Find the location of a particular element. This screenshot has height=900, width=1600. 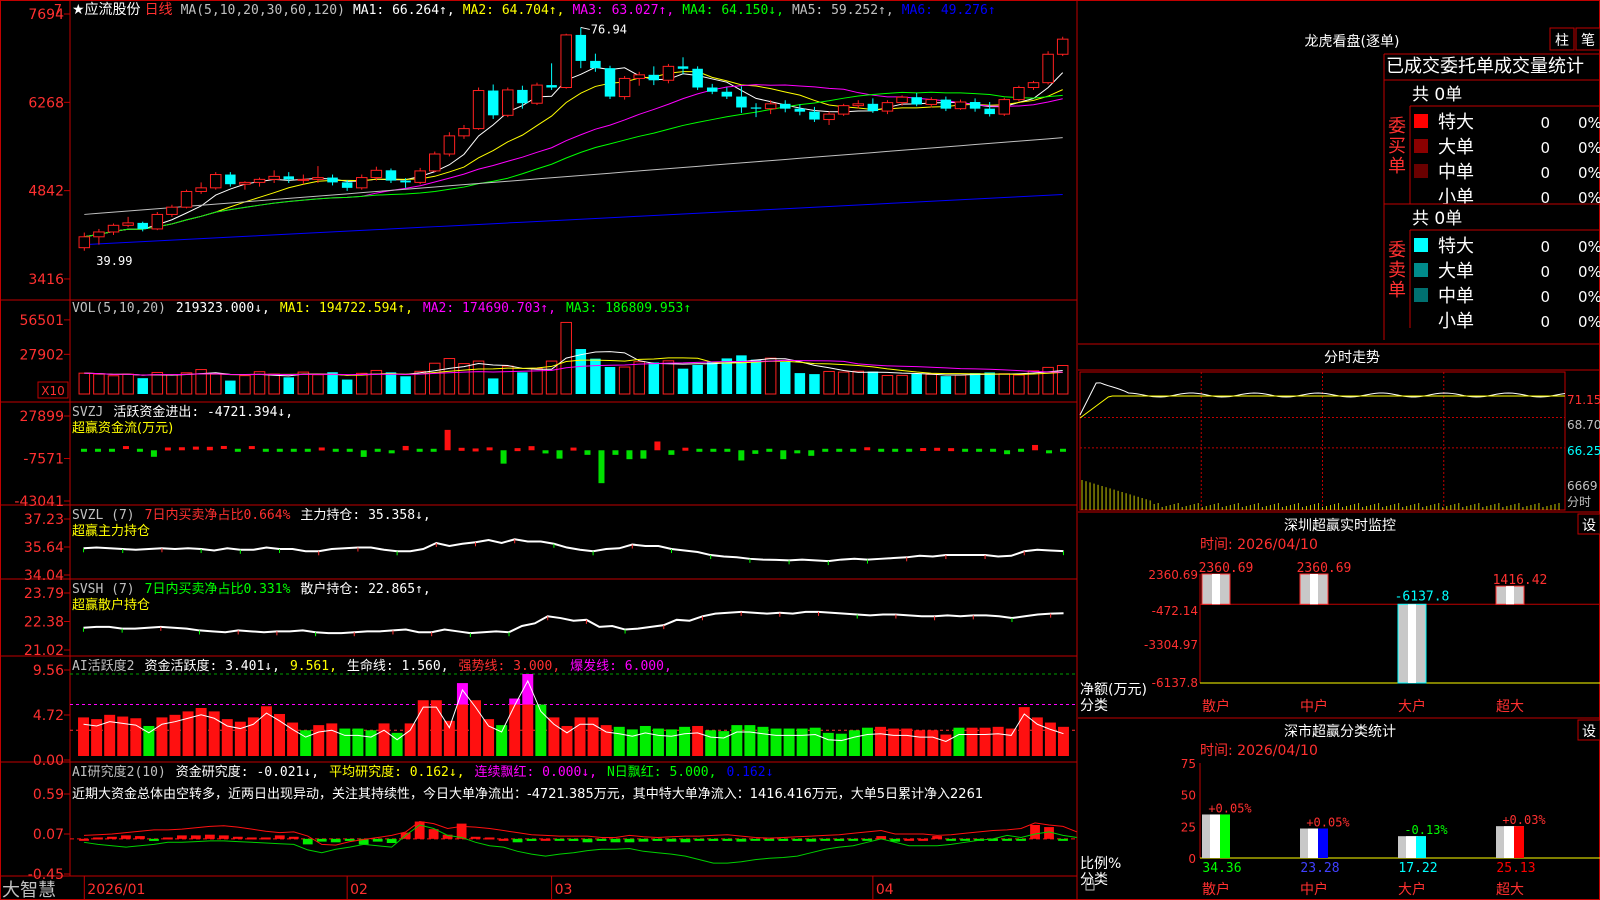

lhb-color-swatch is located at coordinates (1421, 121).